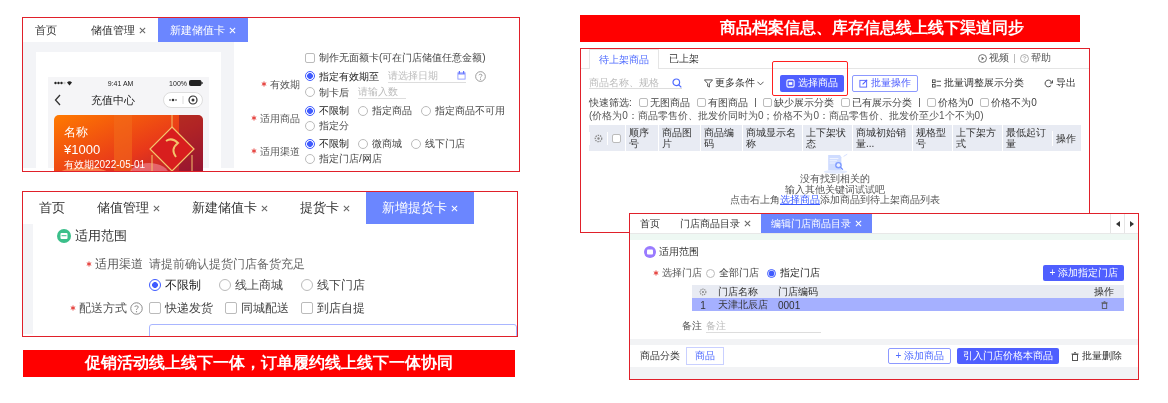 This screenshot has height=403, width=1168. What do you see at coordinates (1104, 292) in the screenshot?
I see `column-header: 操作` at bounding box center [1104, 292].